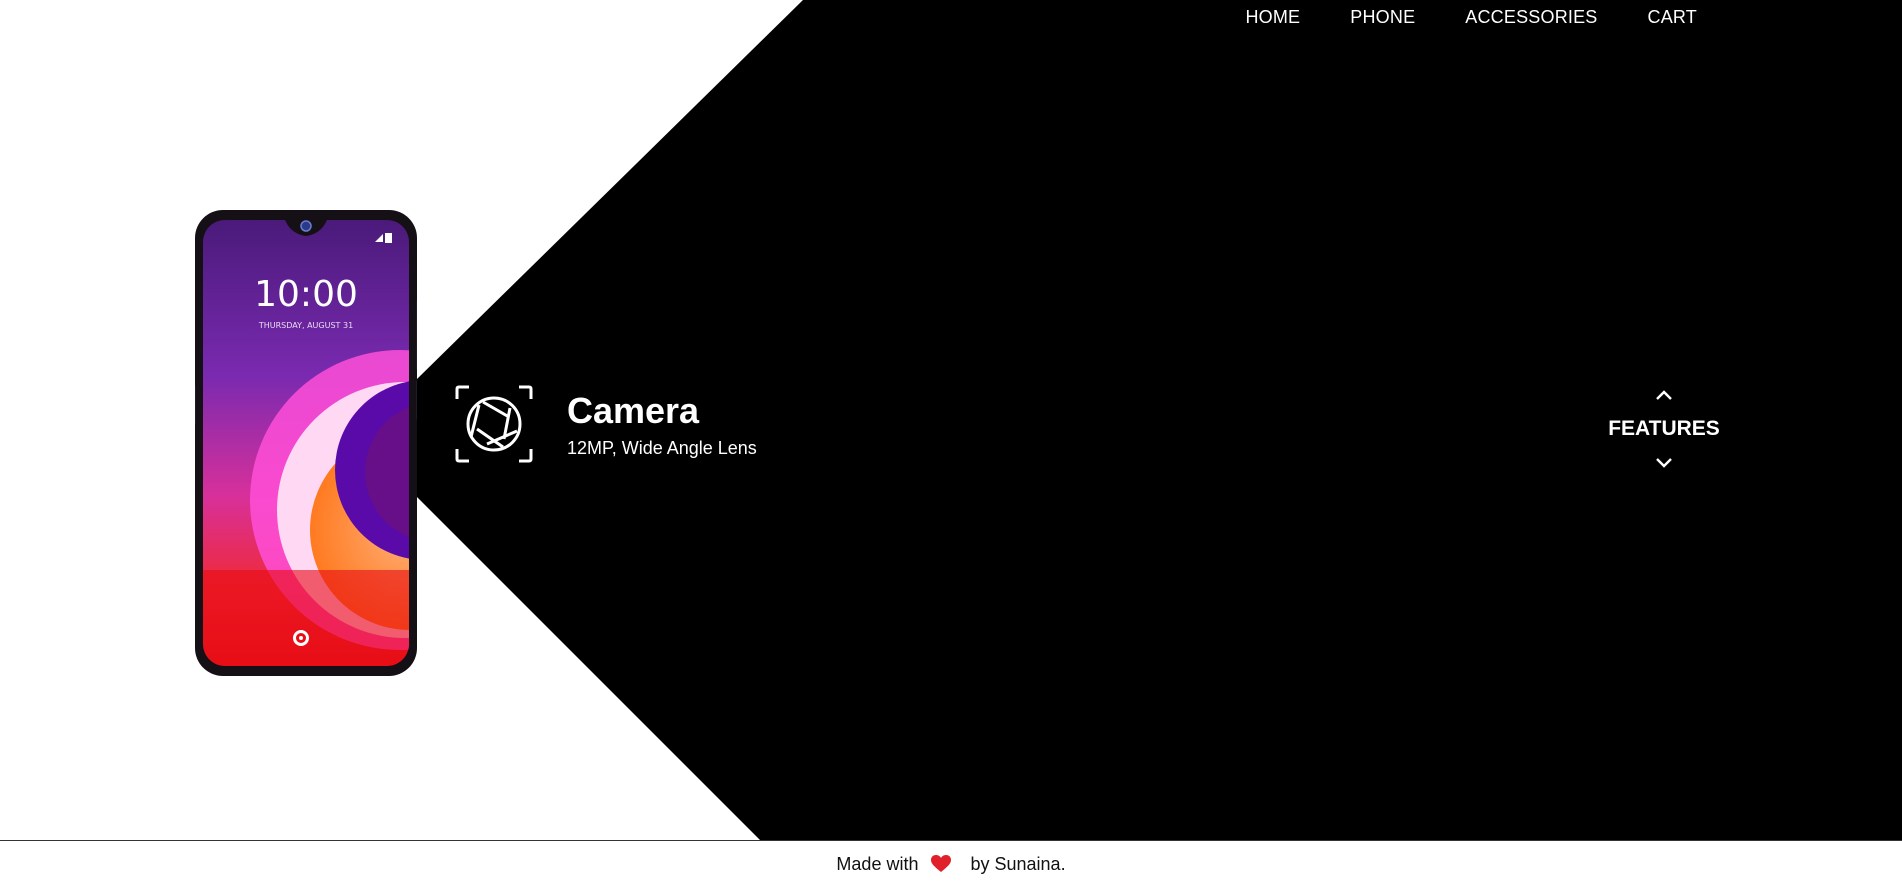  Describe the element at coordinates (1531, 17) in the screenshot. I see `nav-accessories: ACCESSORIES` at that location.